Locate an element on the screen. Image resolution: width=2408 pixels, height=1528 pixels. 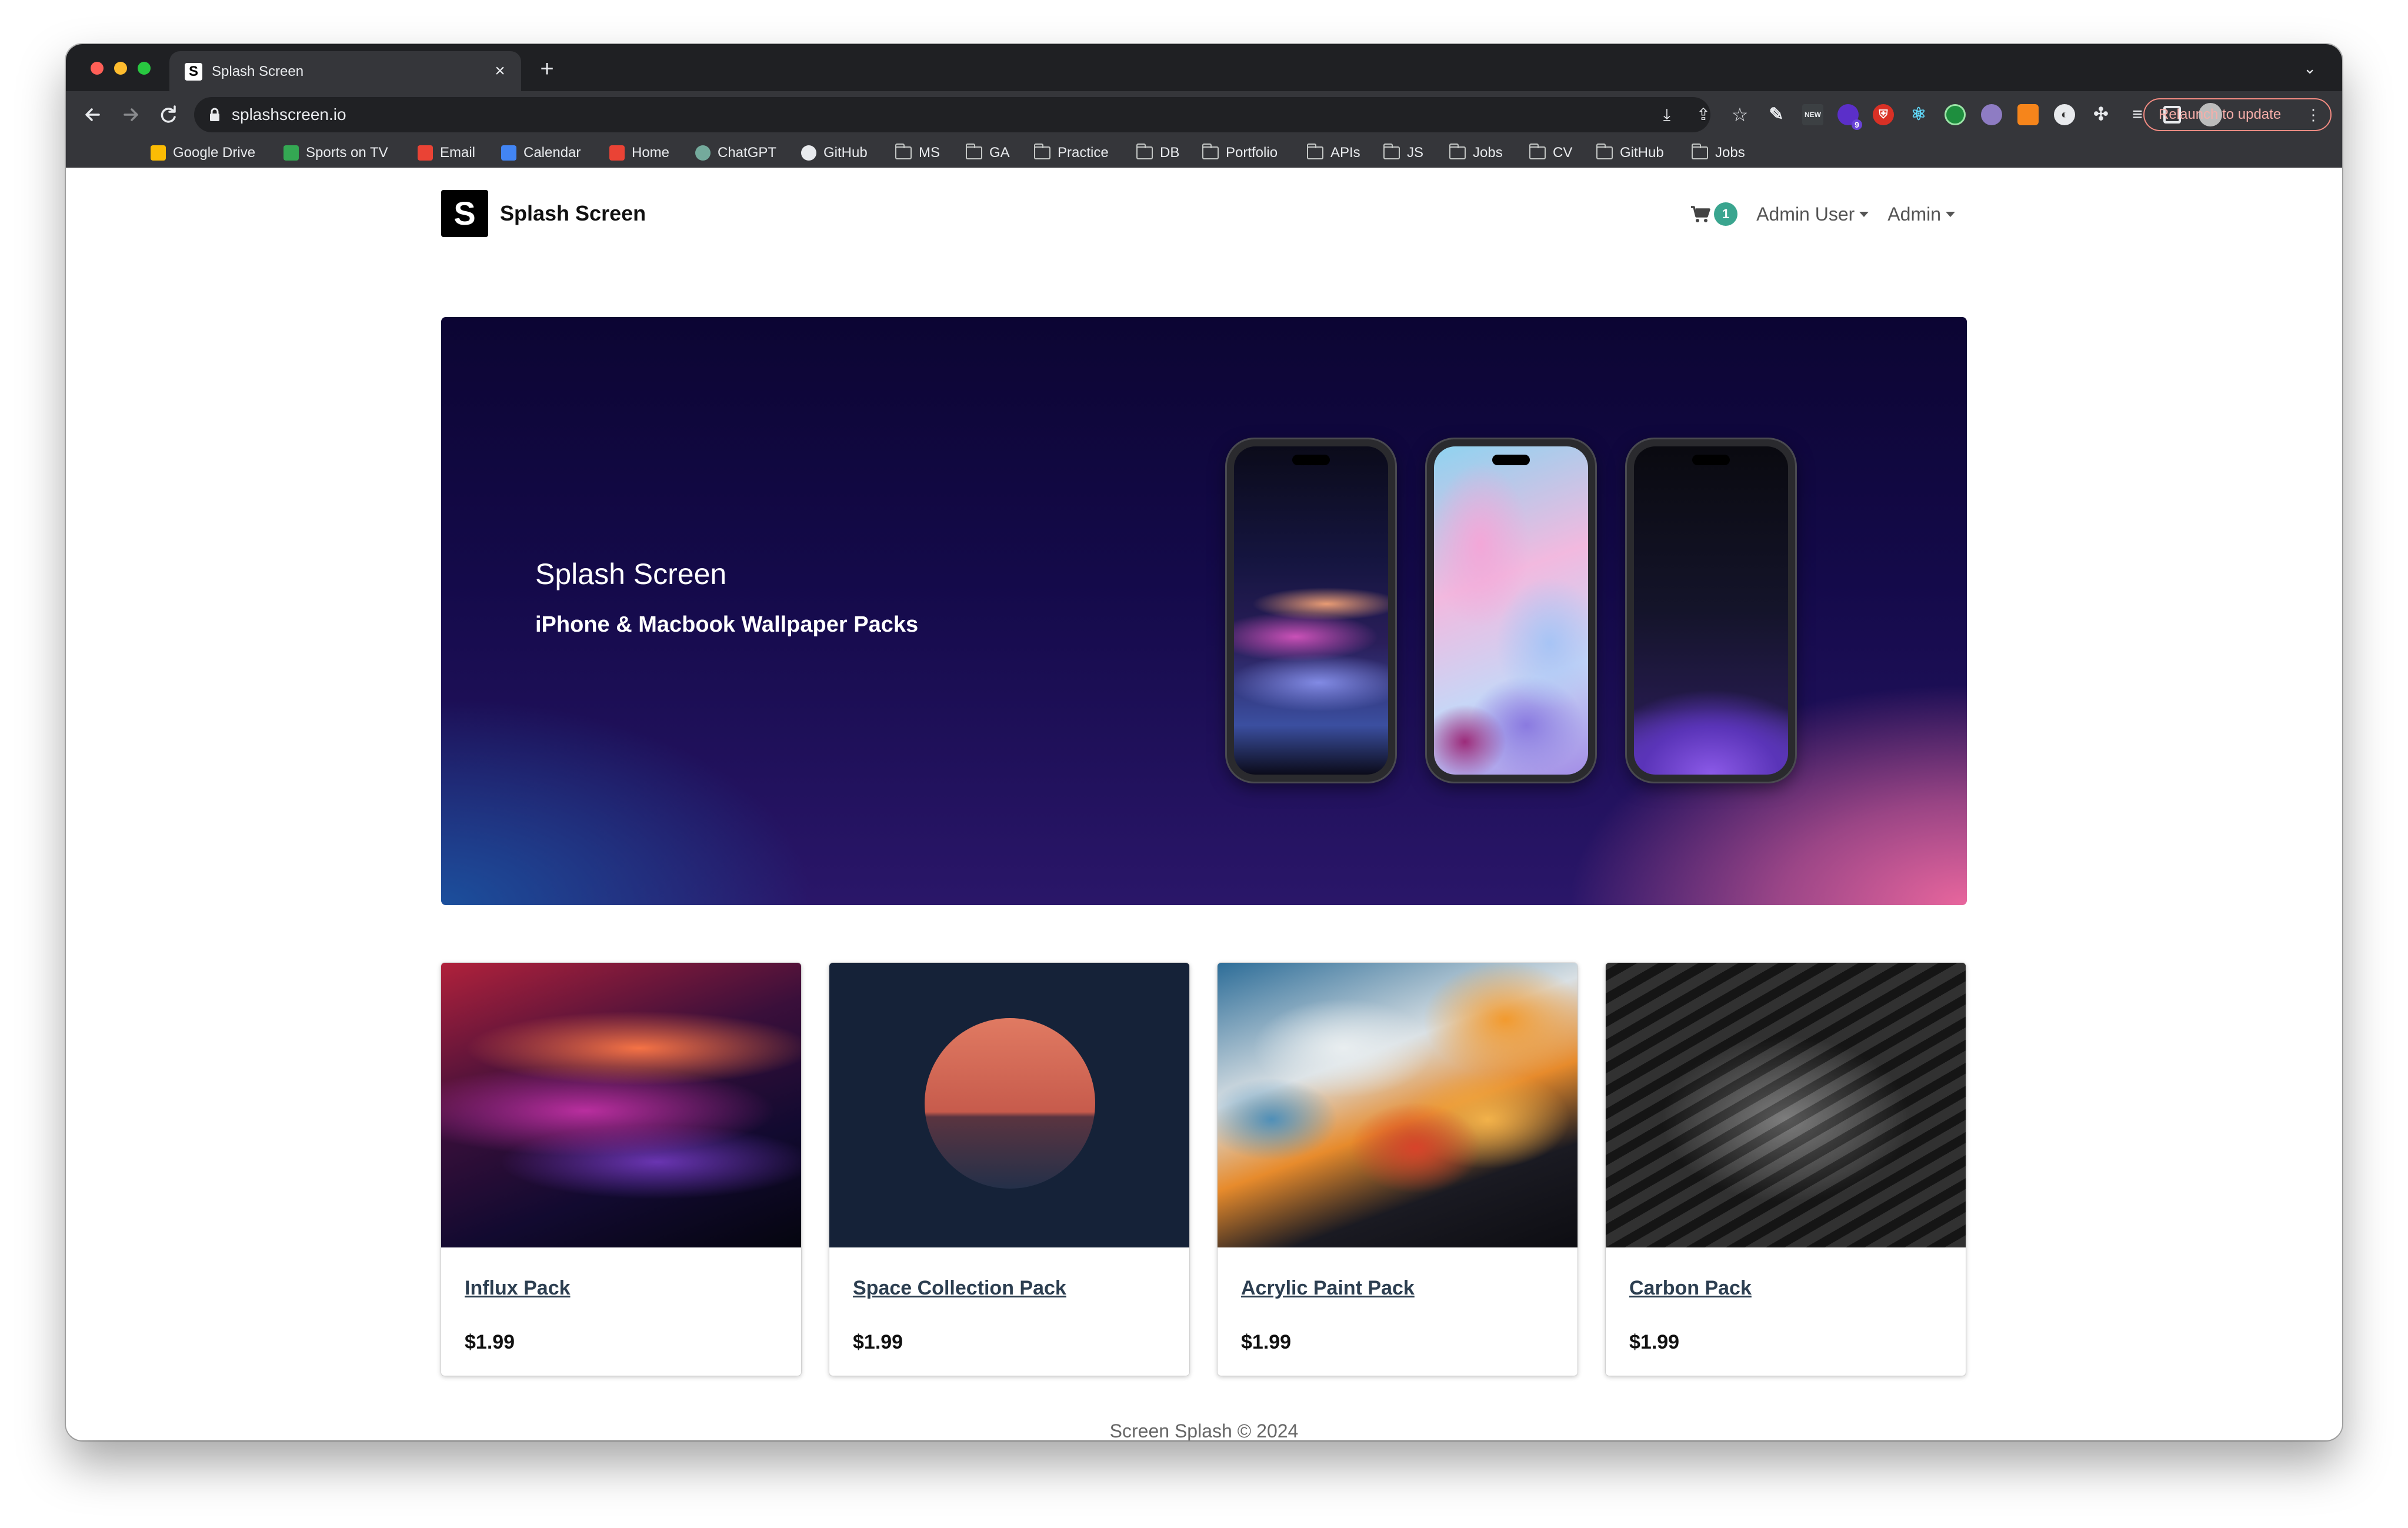
bookmark-label: Google Drive is located at coordinates (214, 153).